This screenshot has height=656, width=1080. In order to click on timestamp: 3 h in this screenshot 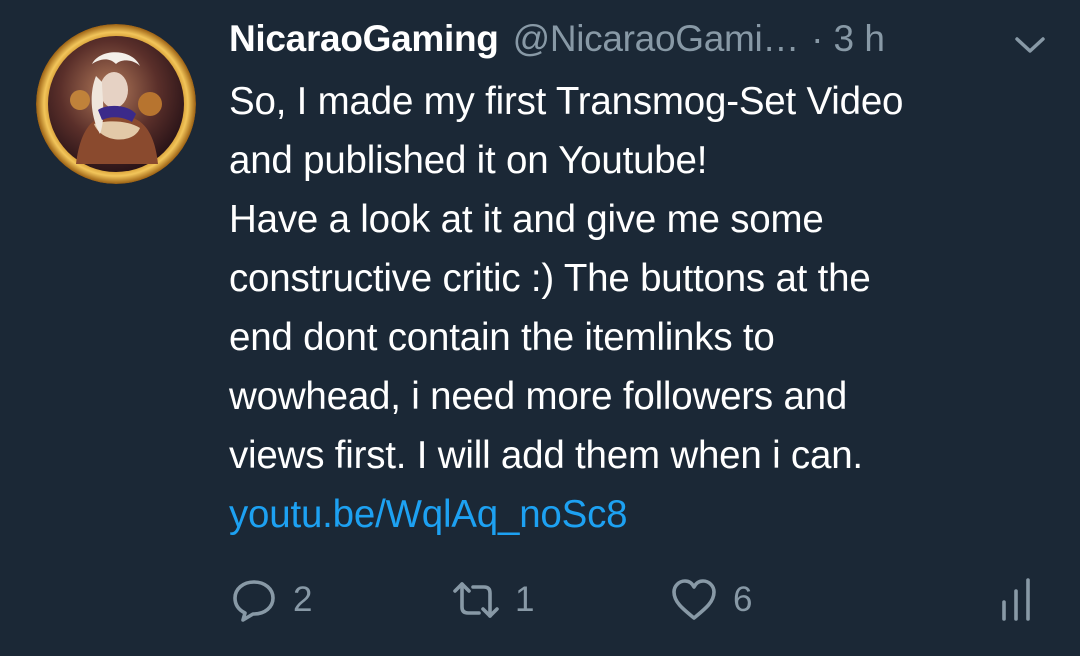, I will do `click(858, 39)`.